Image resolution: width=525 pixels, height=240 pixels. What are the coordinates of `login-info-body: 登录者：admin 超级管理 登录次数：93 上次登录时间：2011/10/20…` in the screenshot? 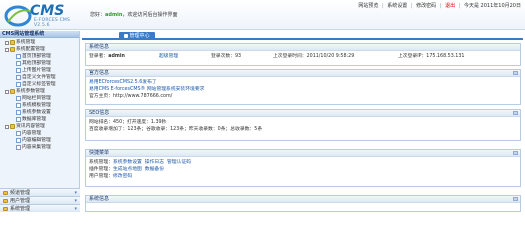 It's located at (303, 56).